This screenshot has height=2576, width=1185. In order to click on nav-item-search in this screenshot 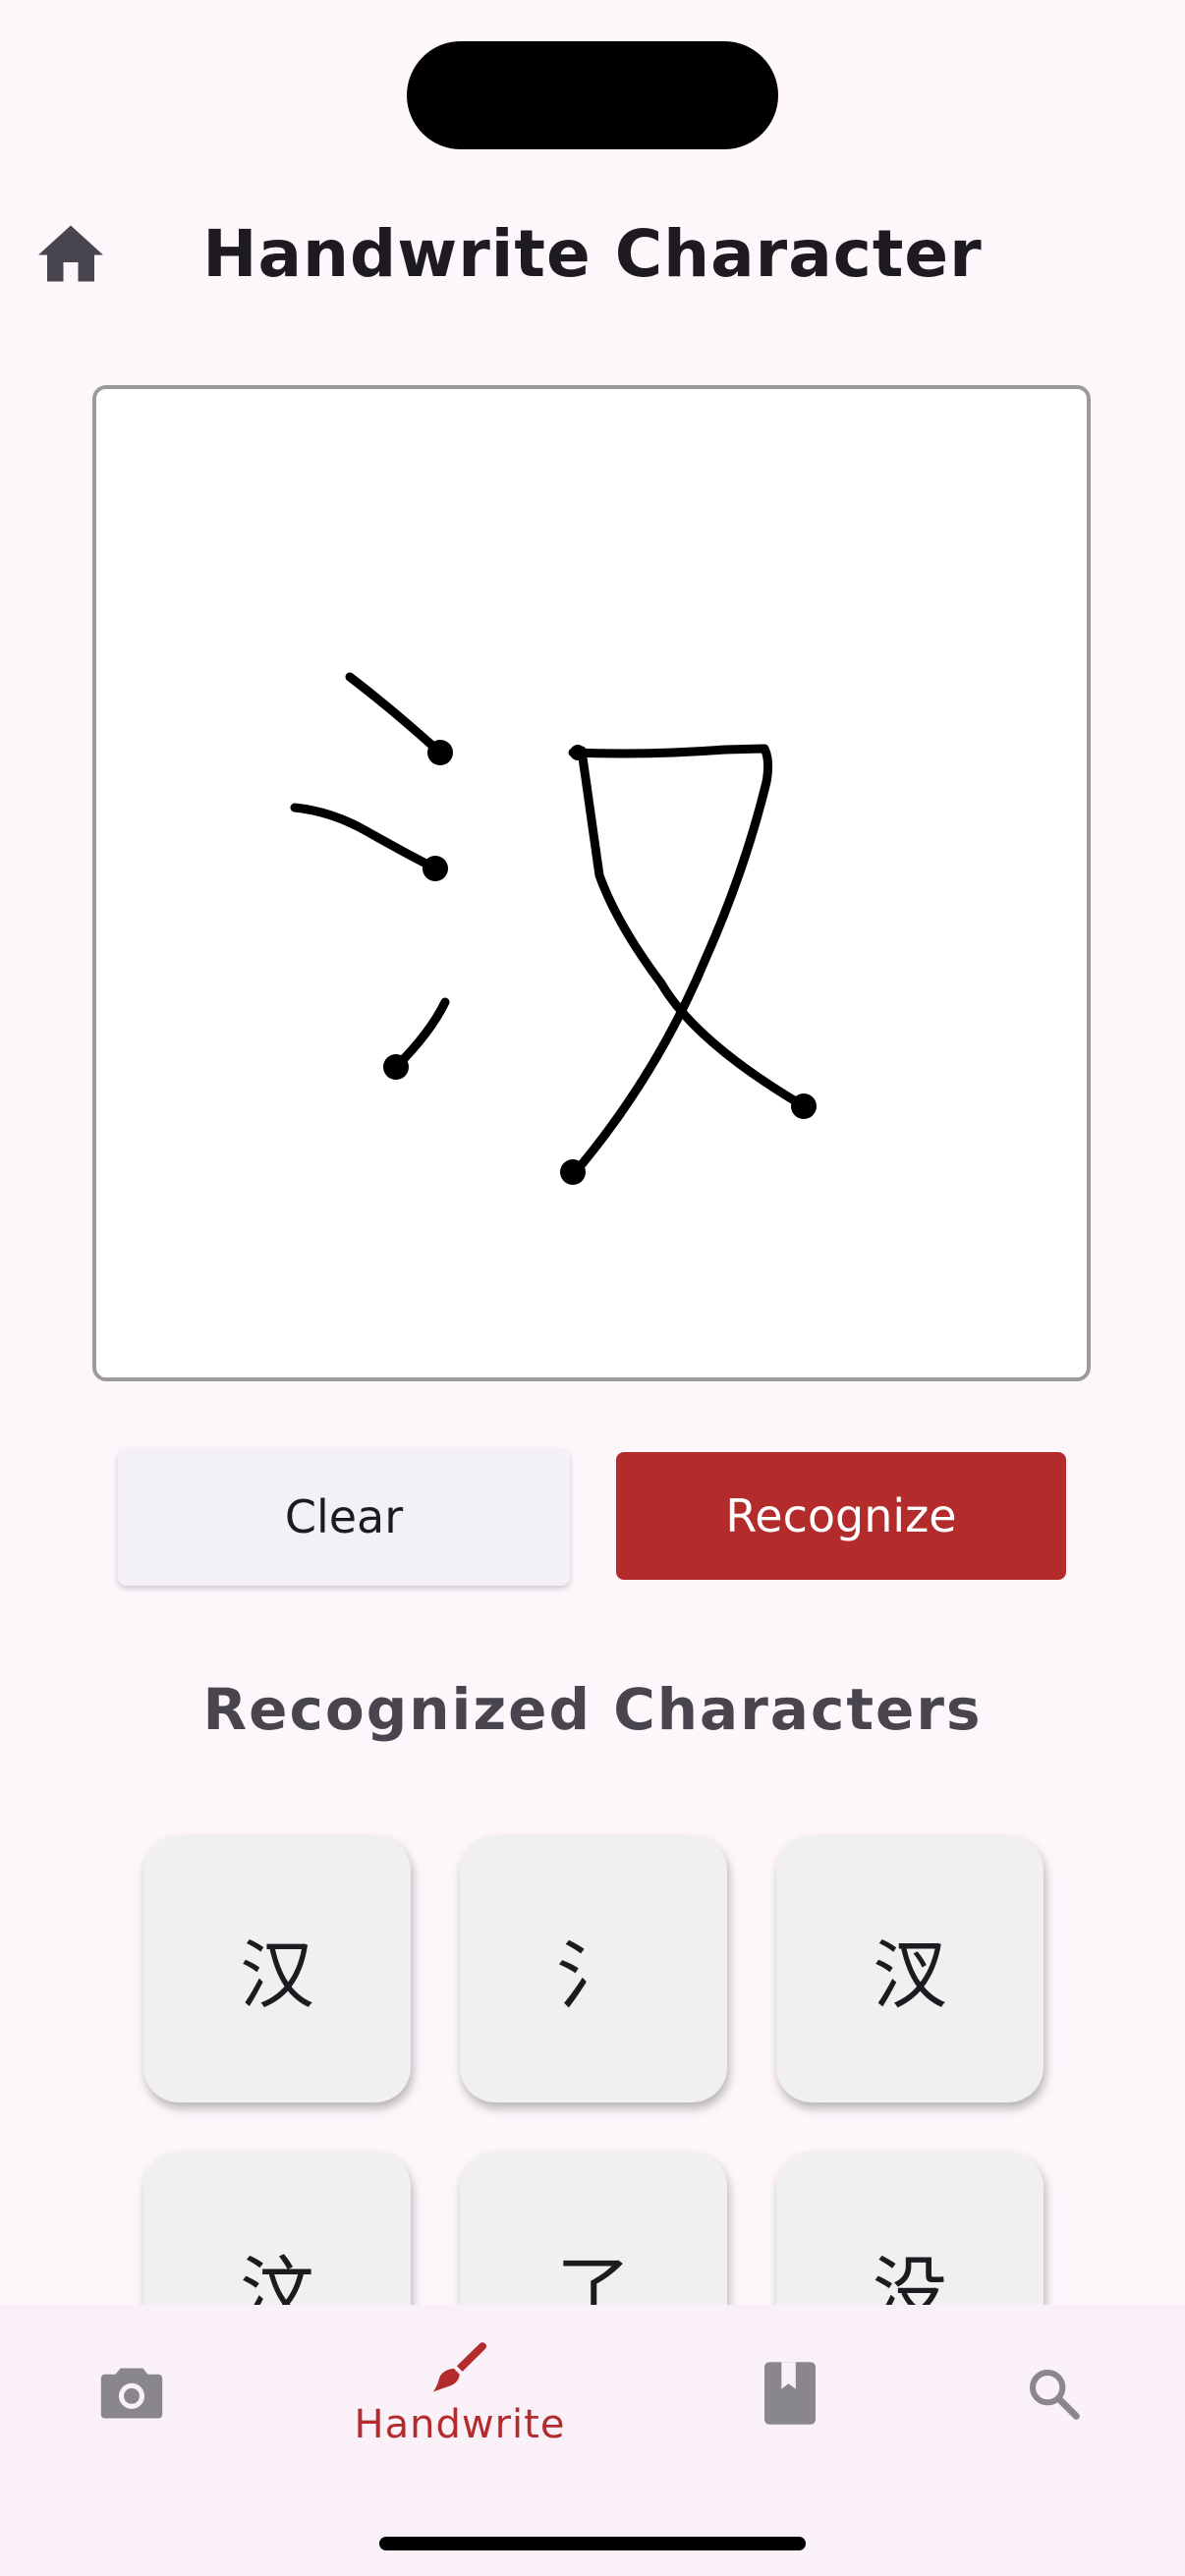, I will do `click(1053, 2393)`.